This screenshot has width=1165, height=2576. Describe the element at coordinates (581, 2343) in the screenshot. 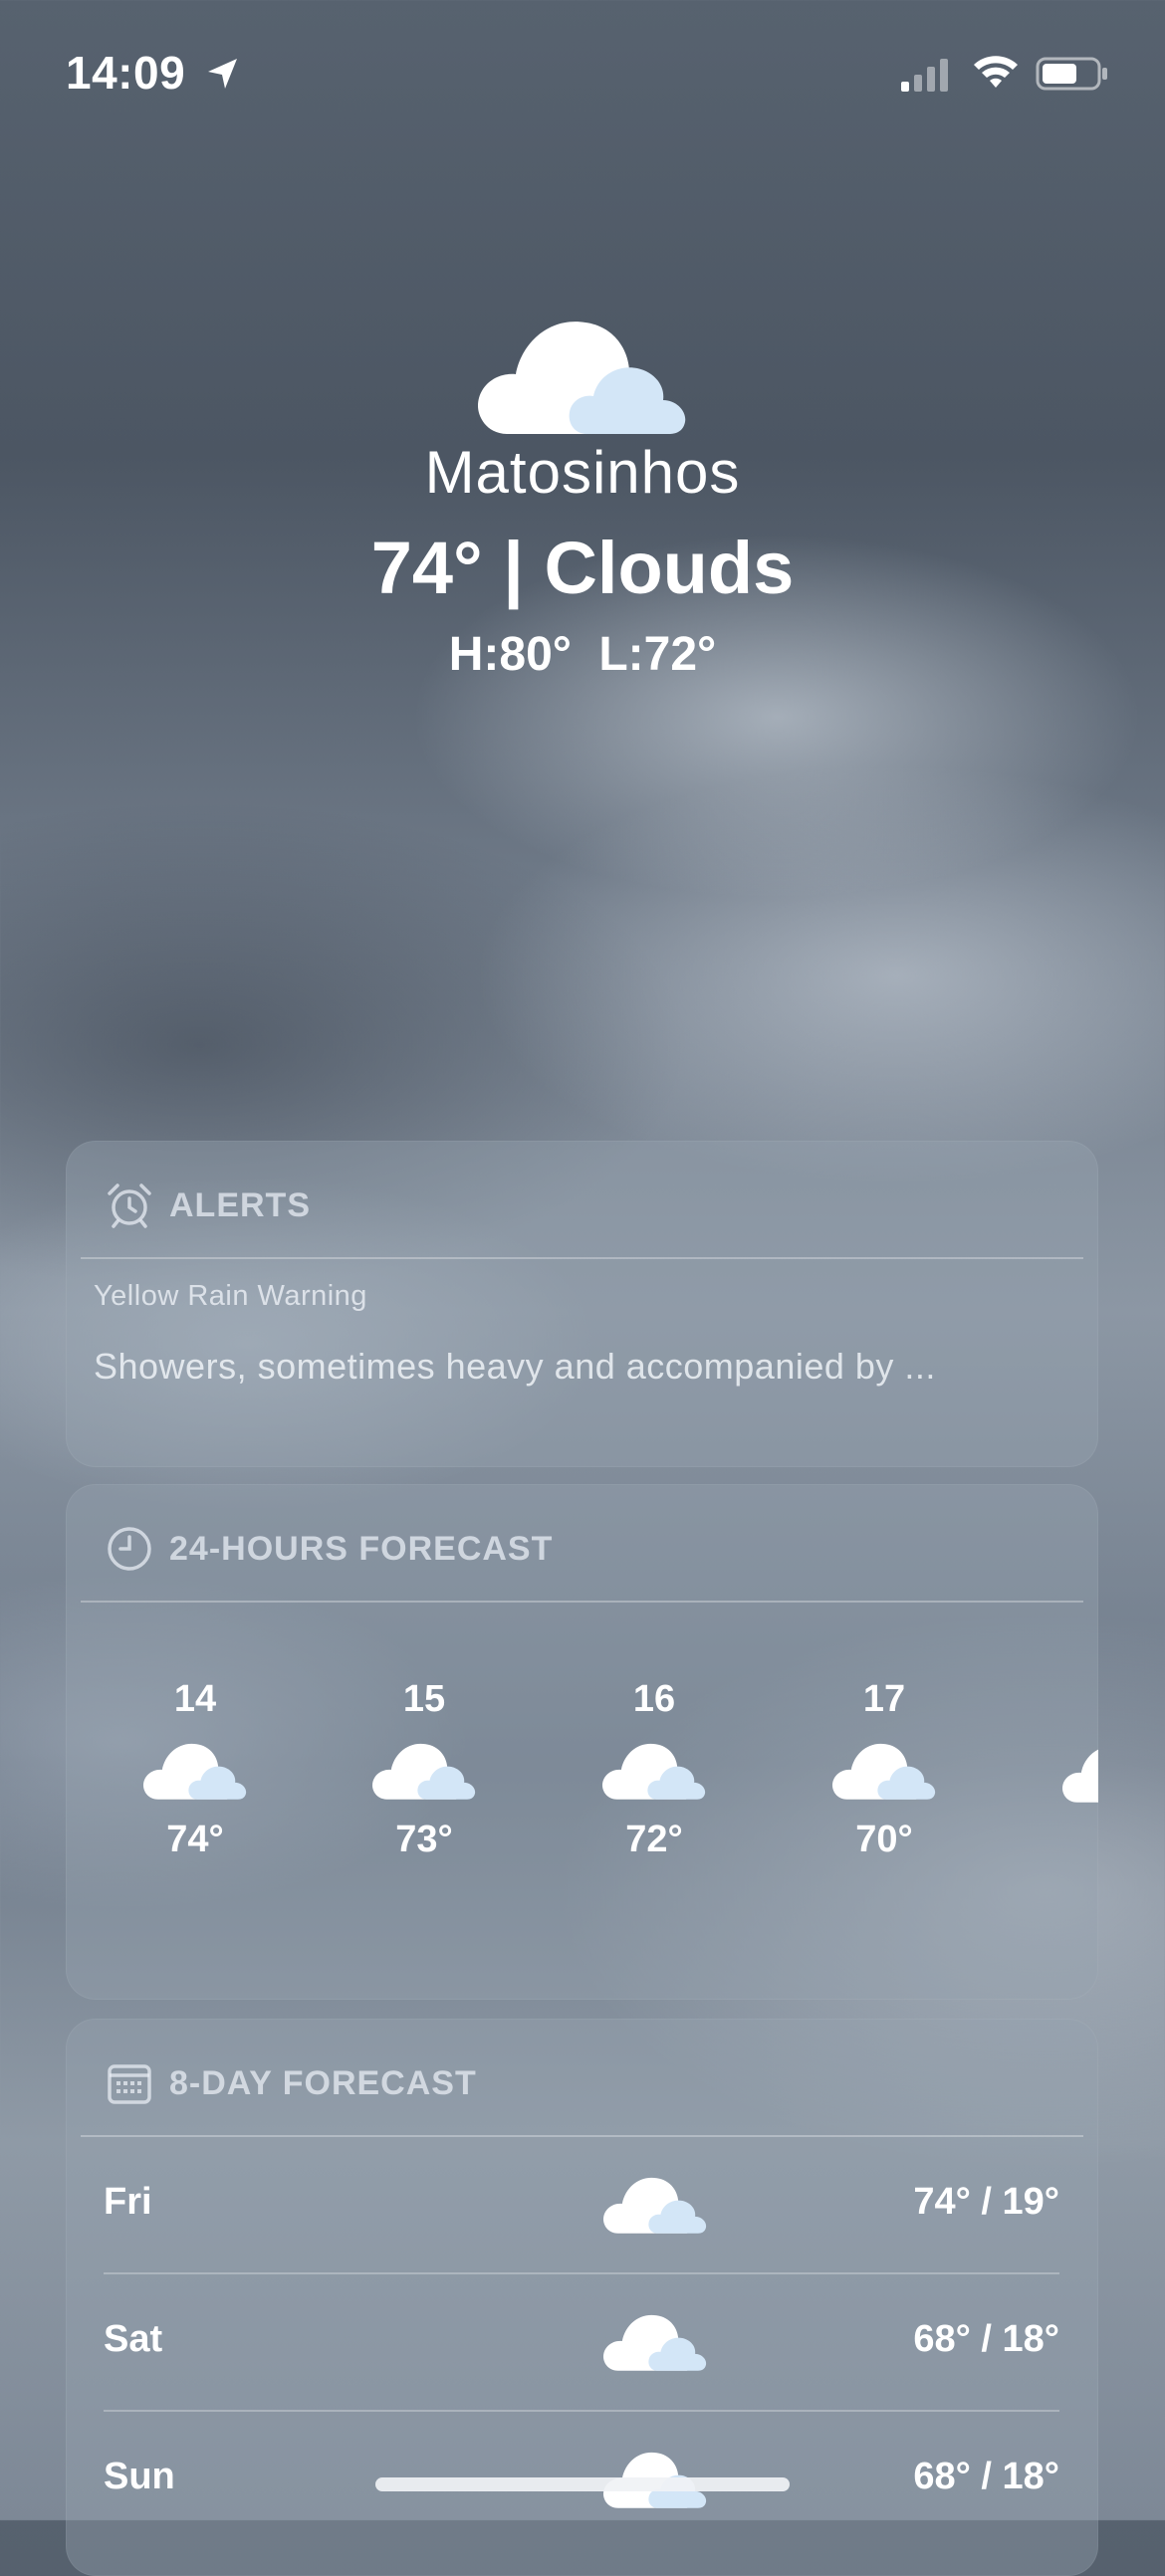

I see `daily-row: Sat 68° / 18°` at that location.